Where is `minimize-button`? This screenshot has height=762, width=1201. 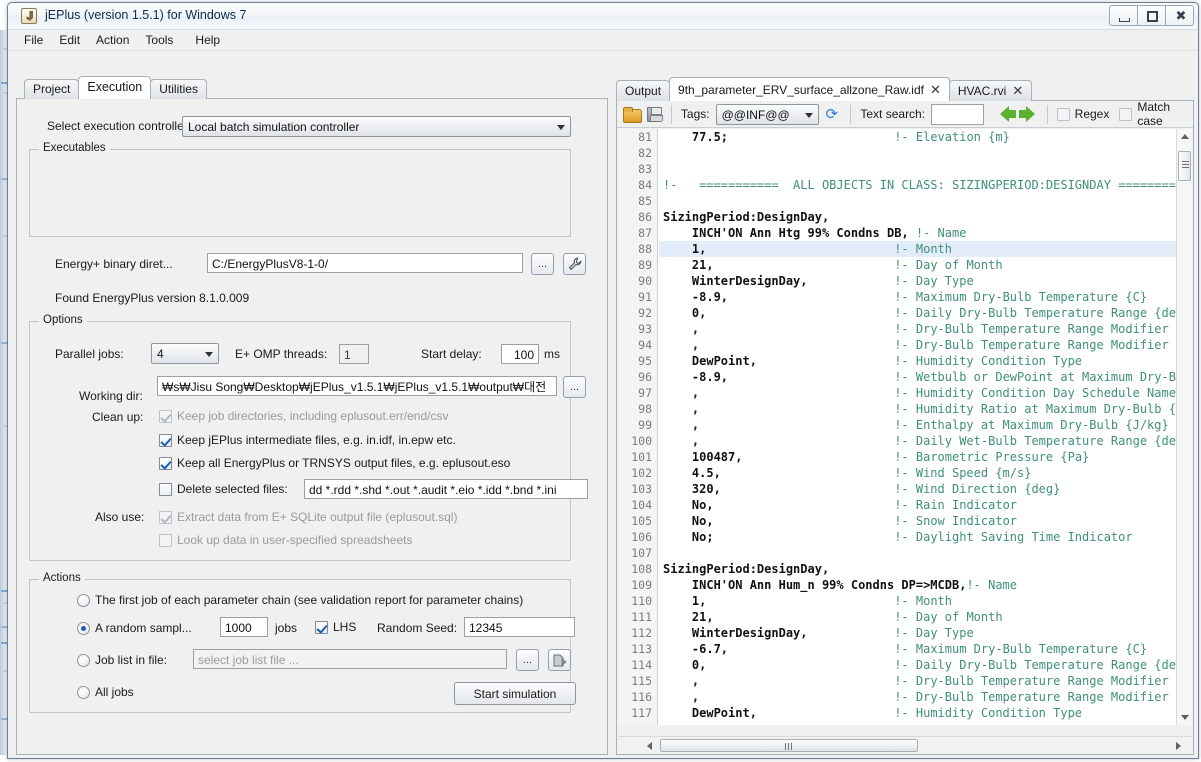
minimize-button is located at coordinates (1123, 15).